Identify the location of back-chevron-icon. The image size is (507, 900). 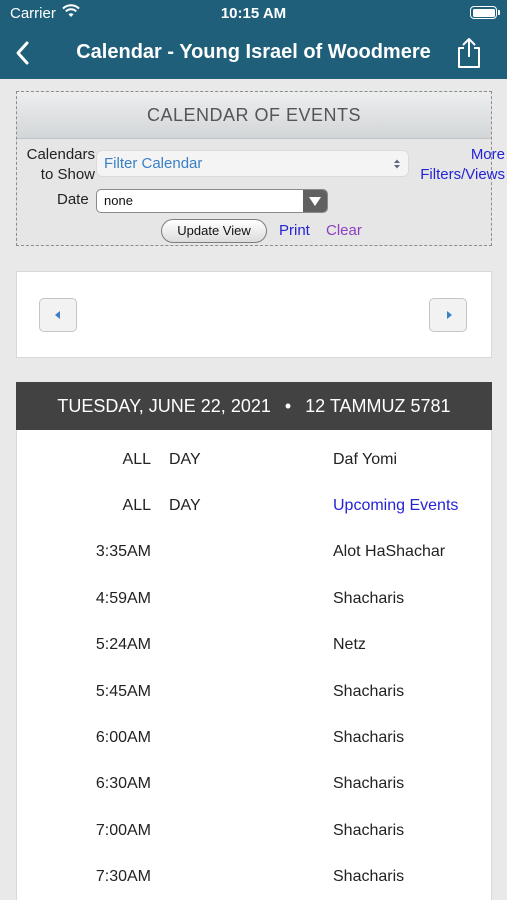
(24, 53).